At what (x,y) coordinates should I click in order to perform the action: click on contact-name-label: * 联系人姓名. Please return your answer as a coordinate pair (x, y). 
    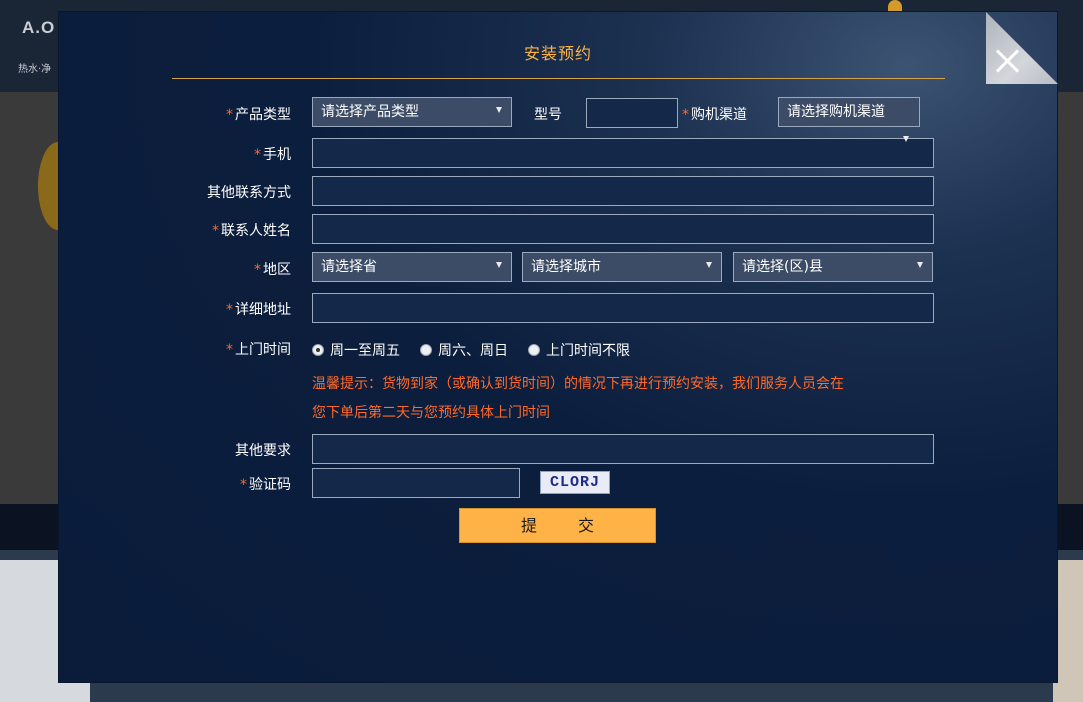
    Looking at the image, I should click on (235, 230).